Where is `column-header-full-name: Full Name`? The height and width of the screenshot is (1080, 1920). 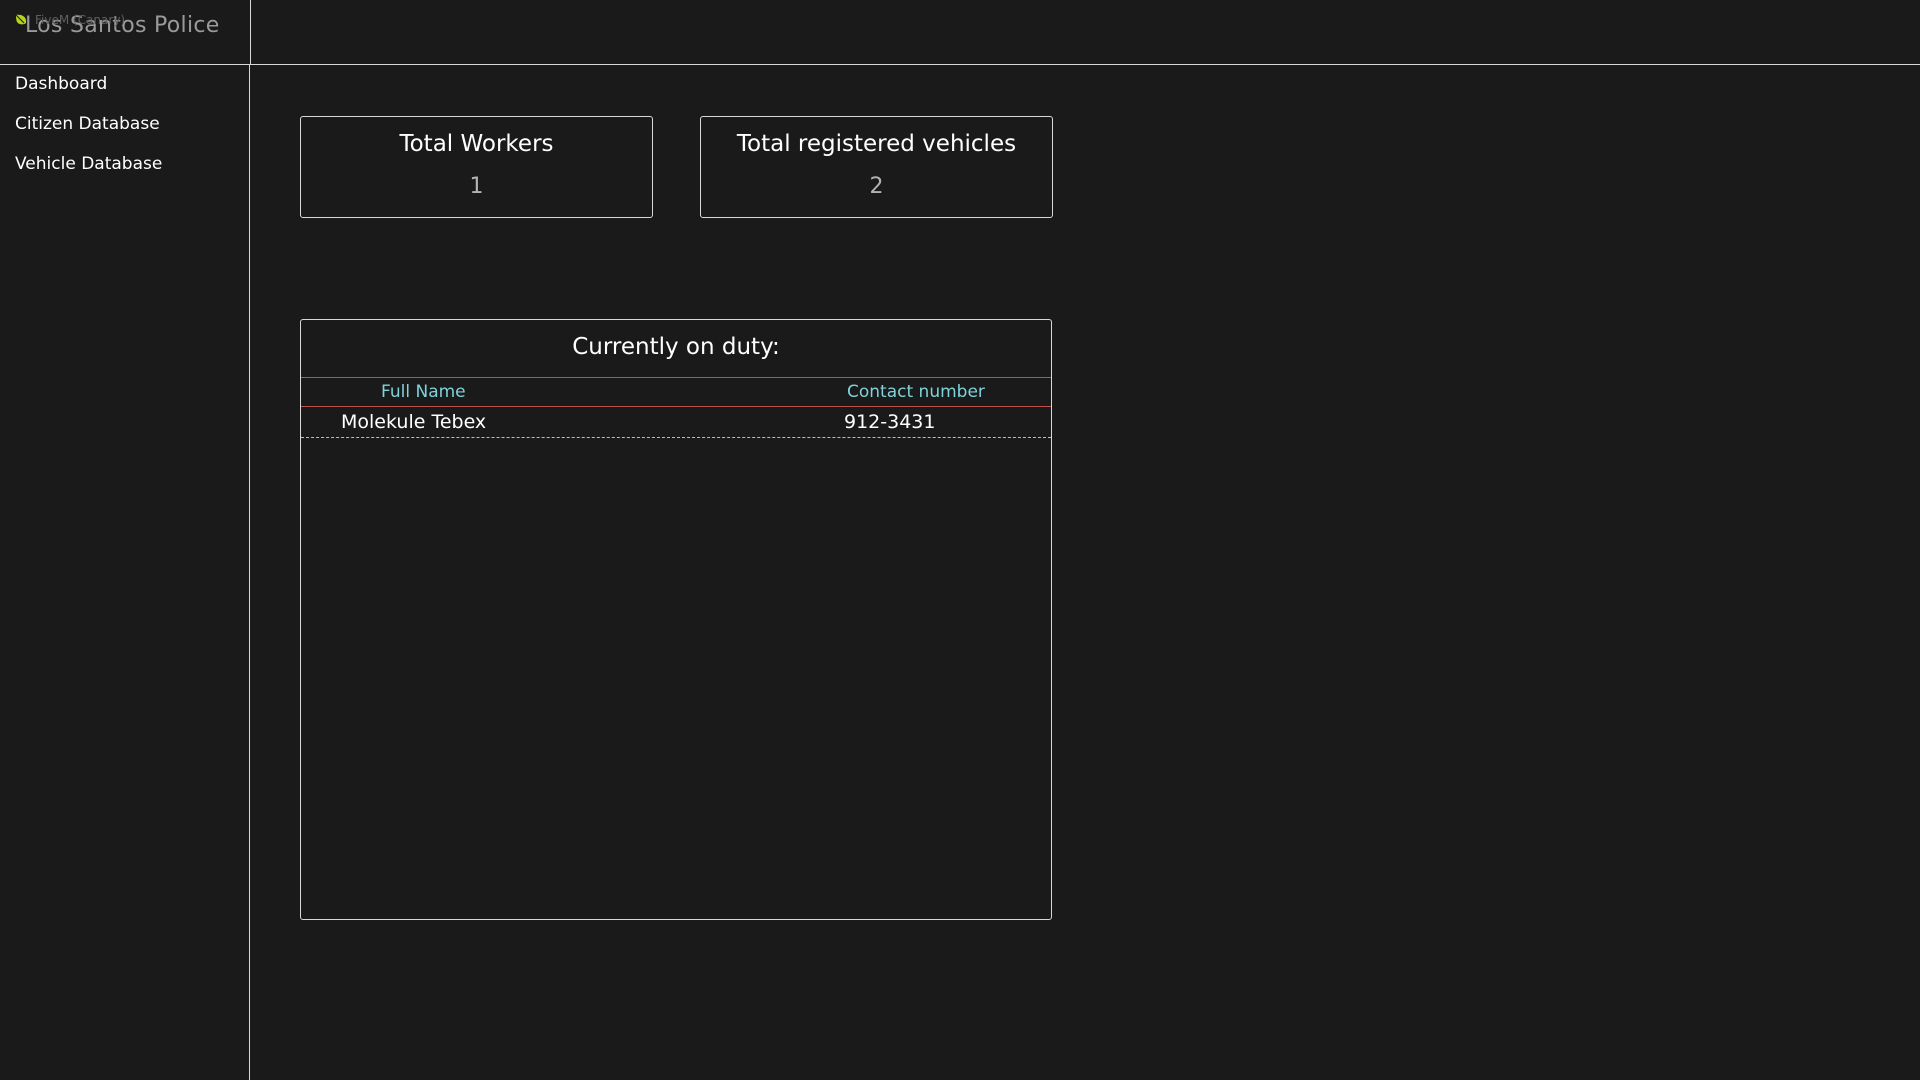
column-header-full-name: Full Name is located at coordinates (423, 392).